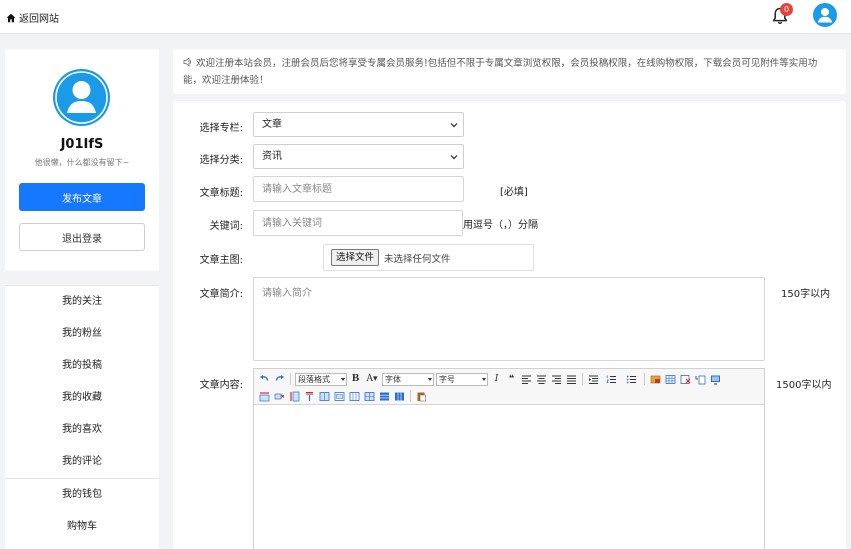  What do you see at coordinates (226, 226) in the screenshot?
I see `keywords-label: 关键词:` at bounding box center [226, 226].